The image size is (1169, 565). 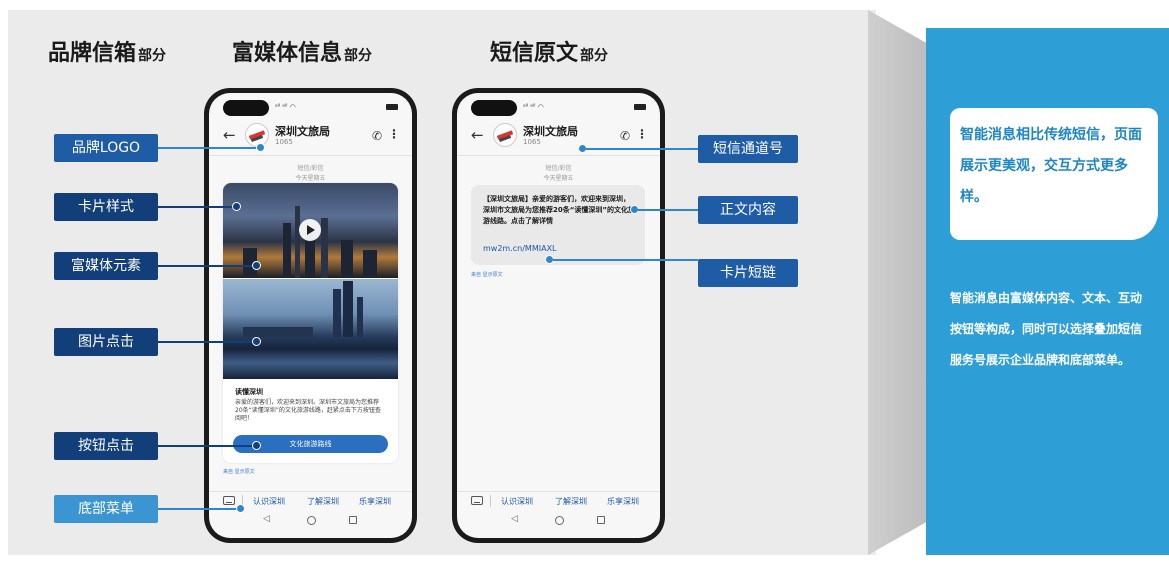 What do you see at coordinates (310, 329) in the screenshot?
I see `city-skyline-image` at bounding box center [310, 329].